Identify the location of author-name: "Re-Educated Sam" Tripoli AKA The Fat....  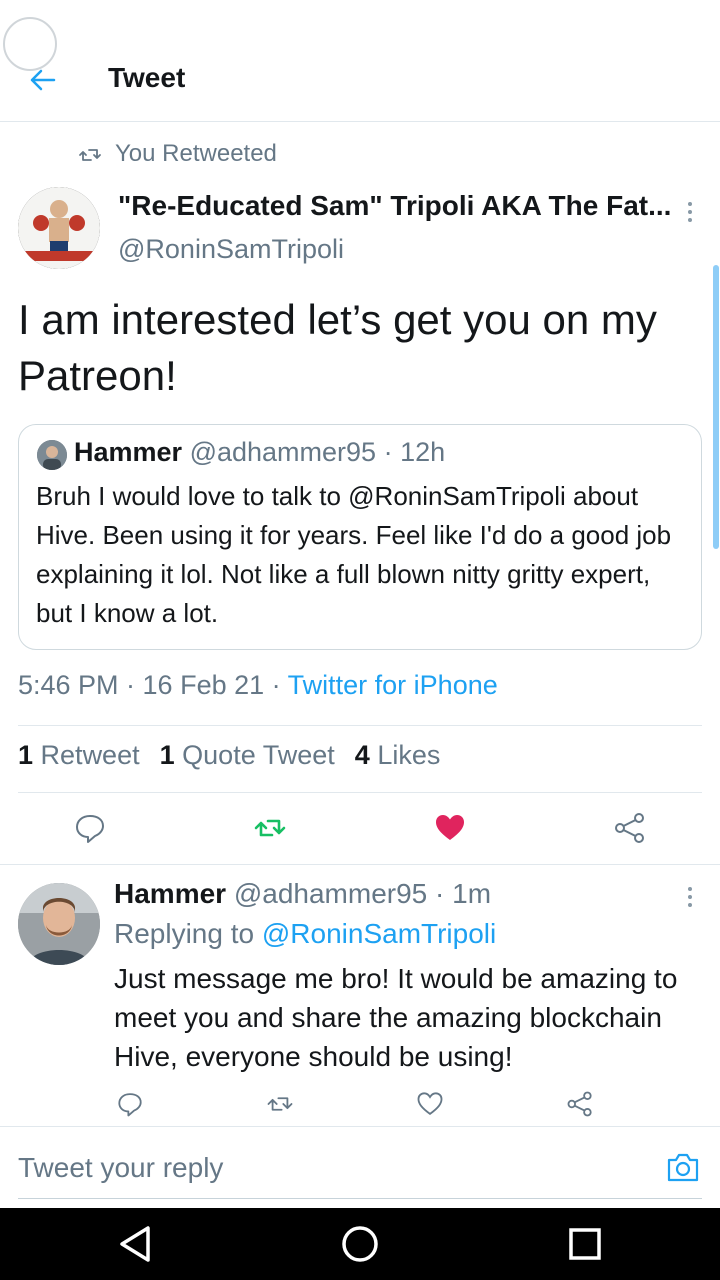
(398, 206).